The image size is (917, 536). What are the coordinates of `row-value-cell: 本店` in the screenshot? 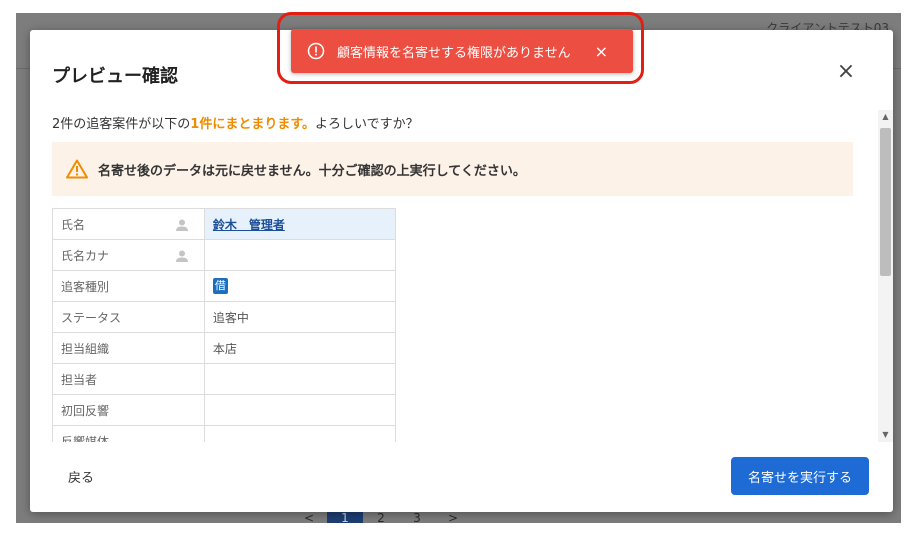 It's located at (299, 348).